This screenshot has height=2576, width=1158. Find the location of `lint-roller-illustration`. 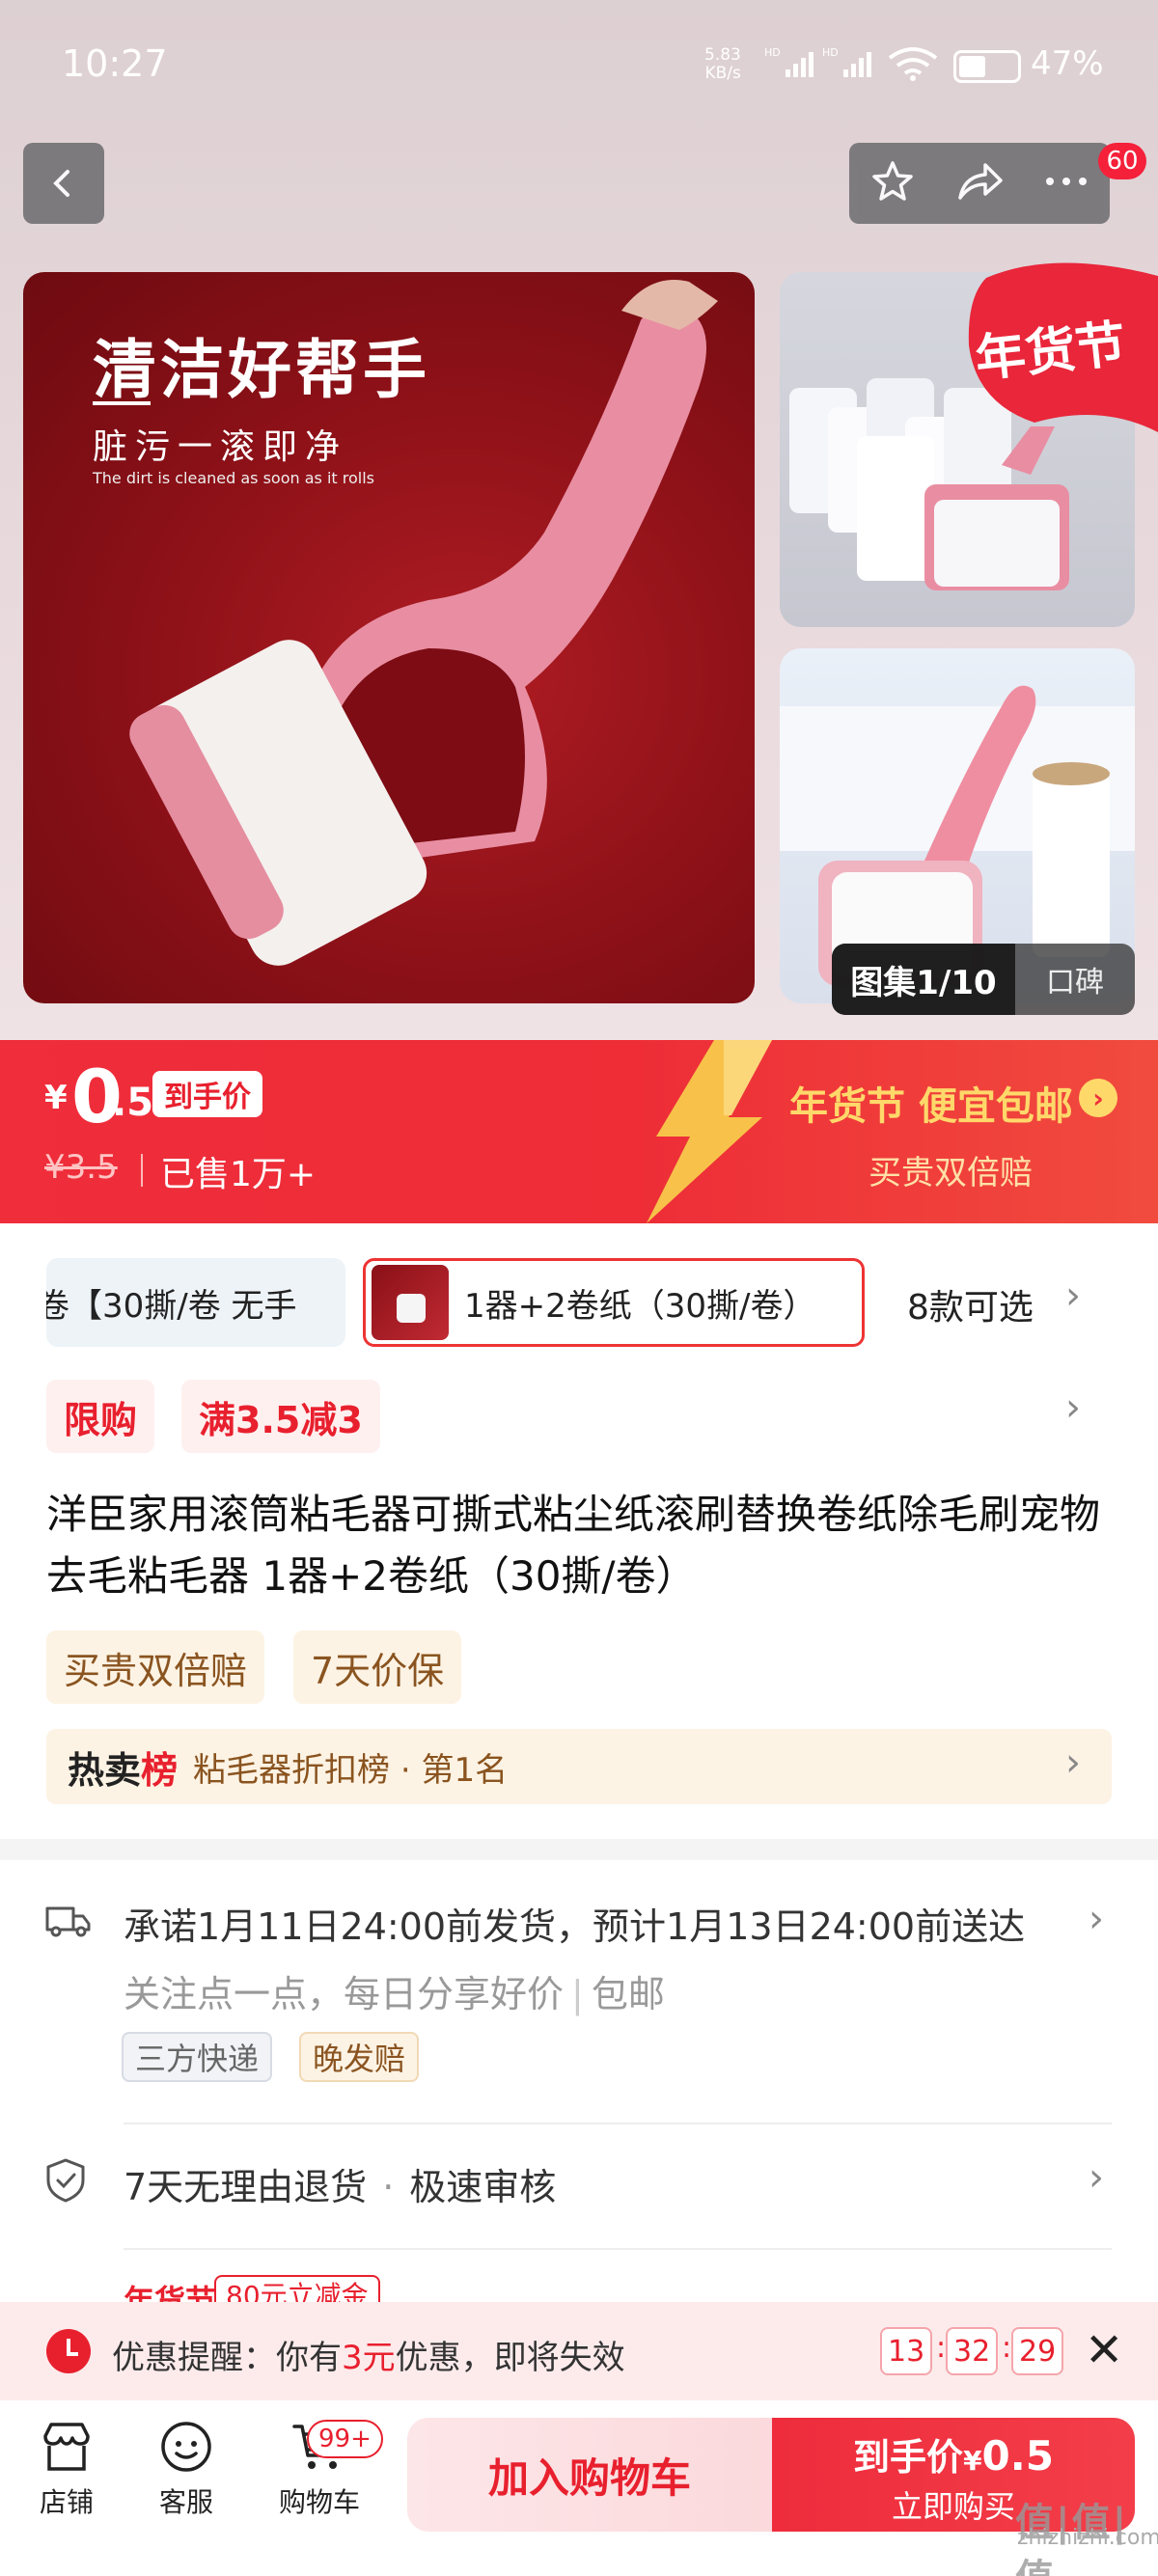

lint-roller-illustration is located at coordinates (423, 623).